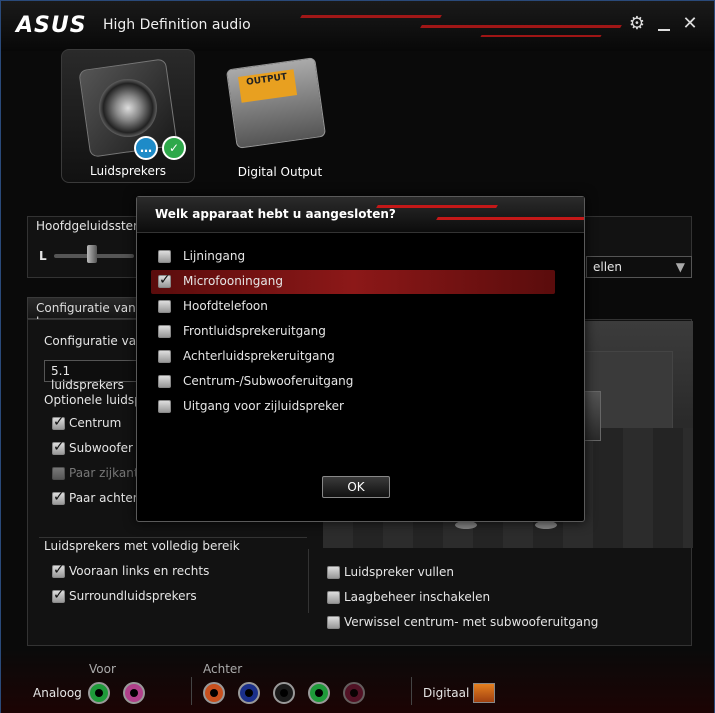  I want to click on list-item: Microfooningang, so click(353, 282).